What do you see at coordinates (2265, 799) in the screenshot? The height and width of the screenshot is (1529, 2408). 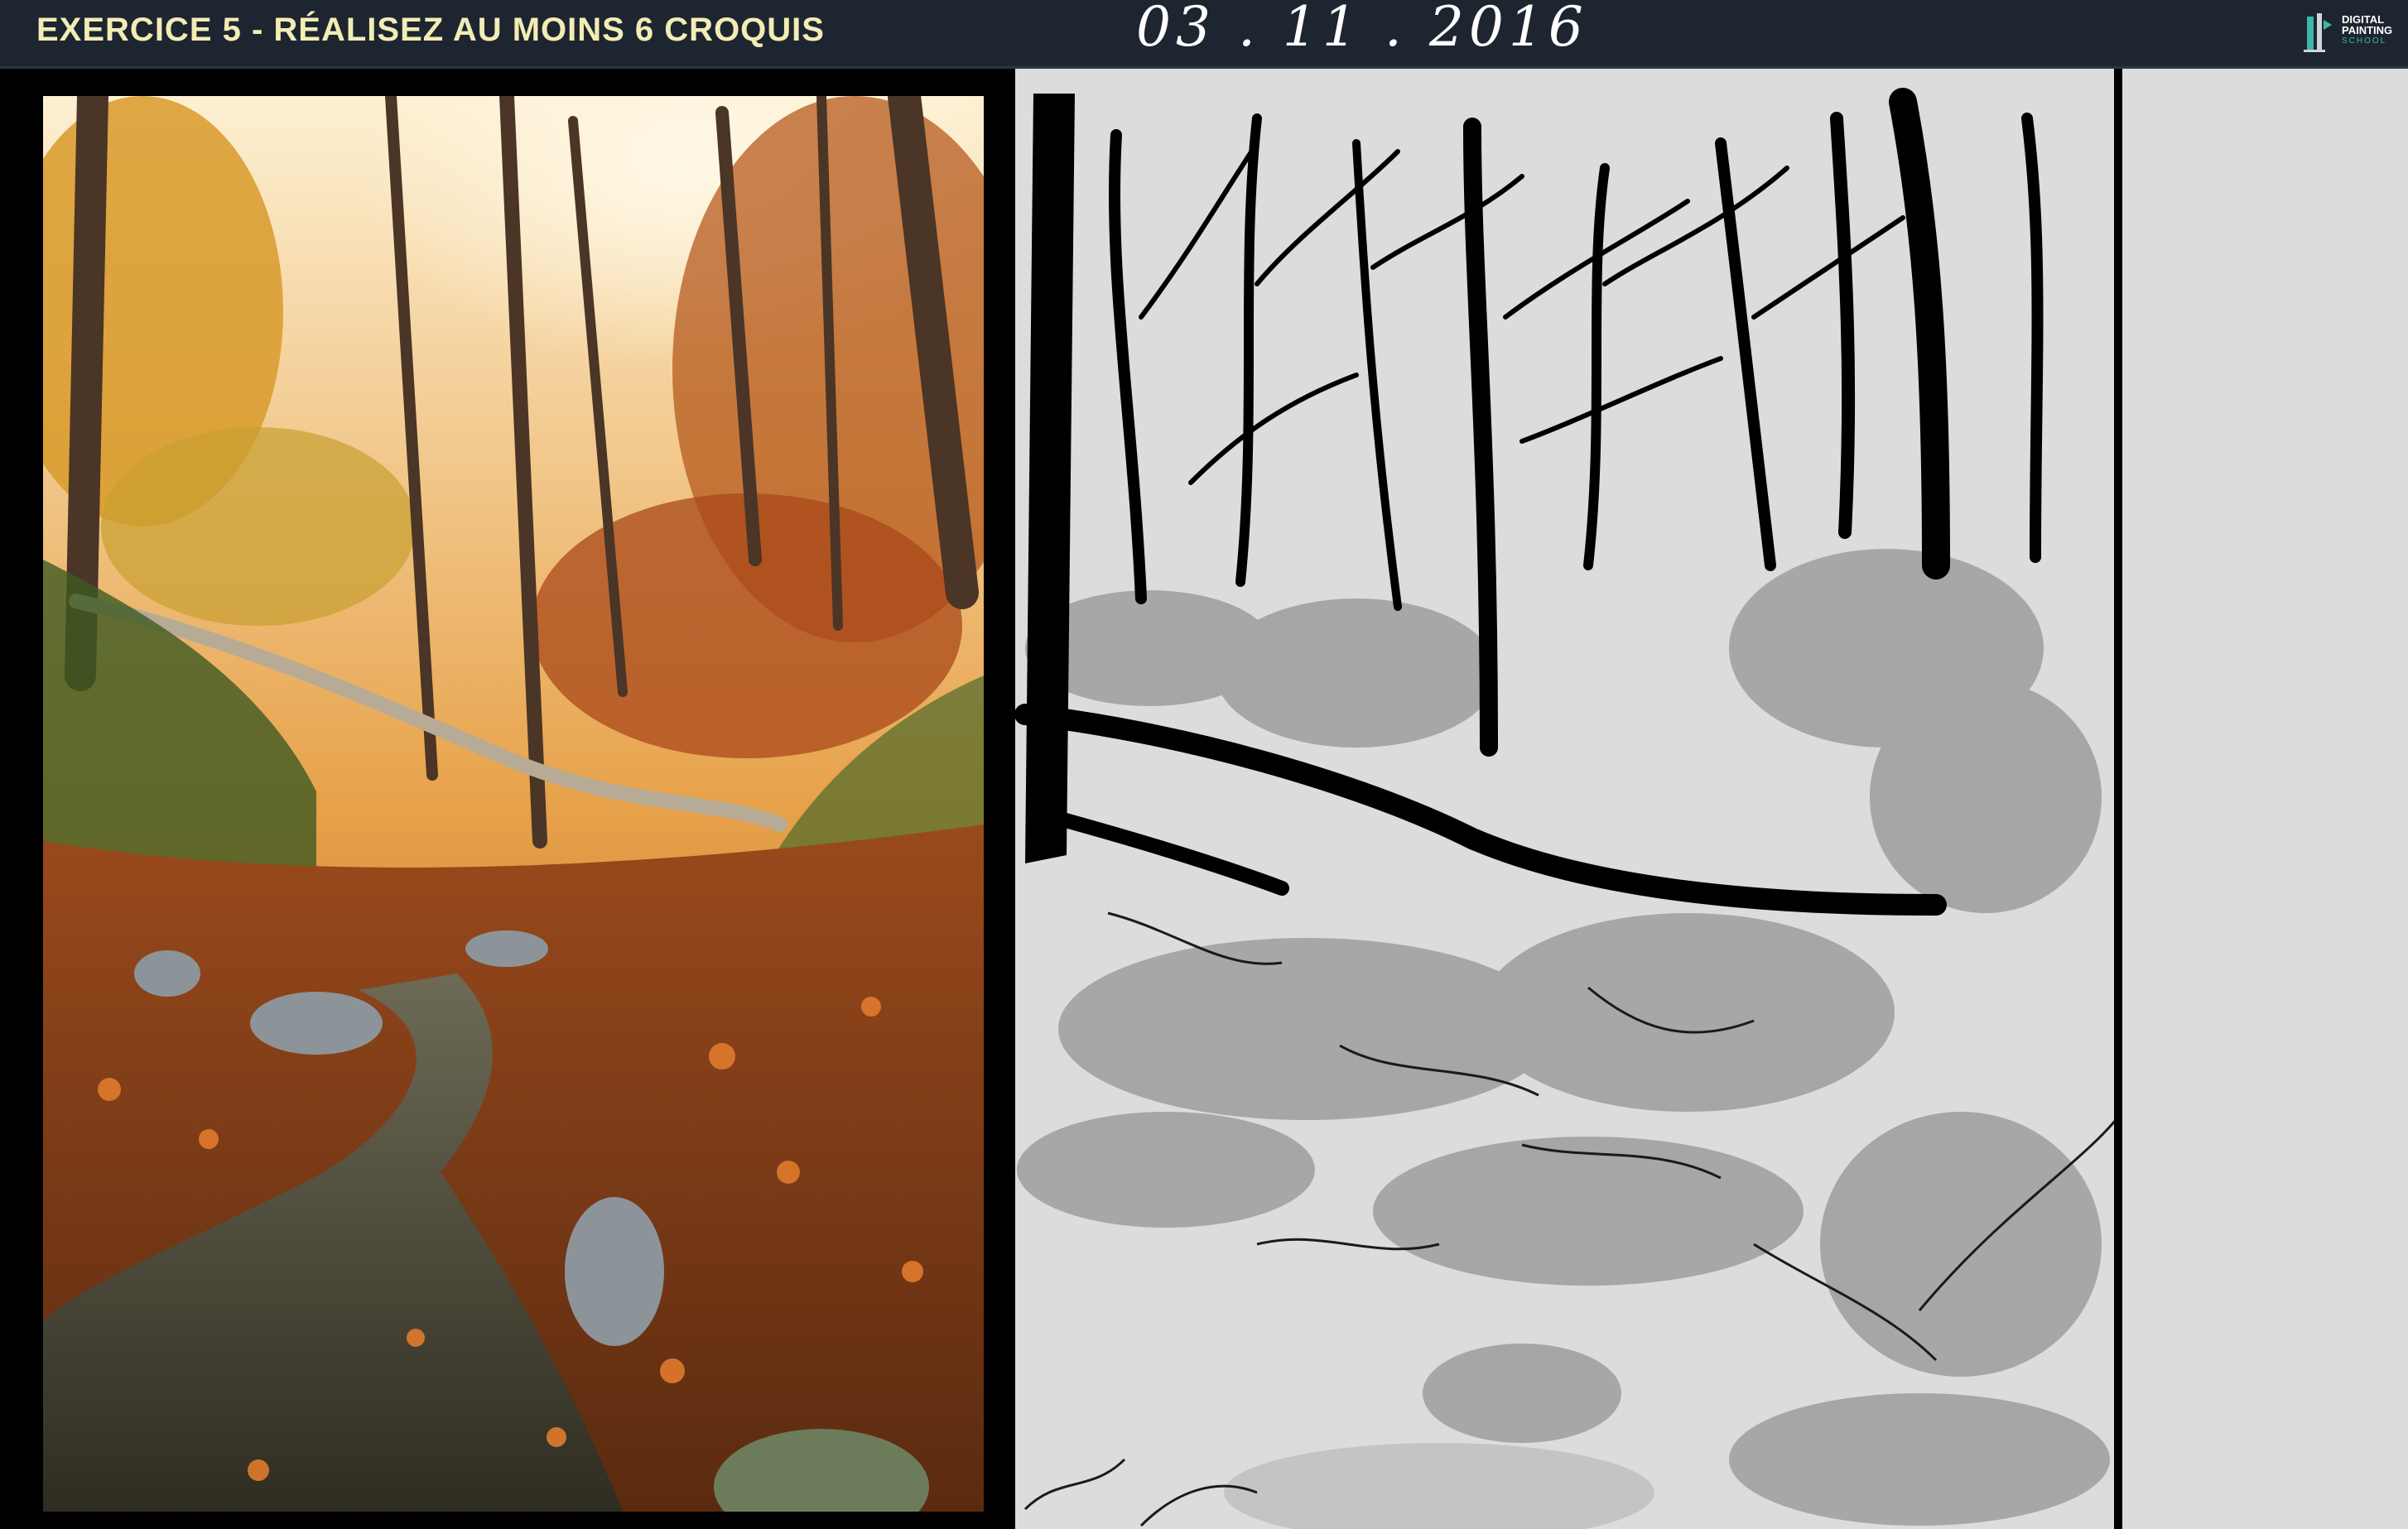 I see `empty-margin` at bounding box center [2265, 799].